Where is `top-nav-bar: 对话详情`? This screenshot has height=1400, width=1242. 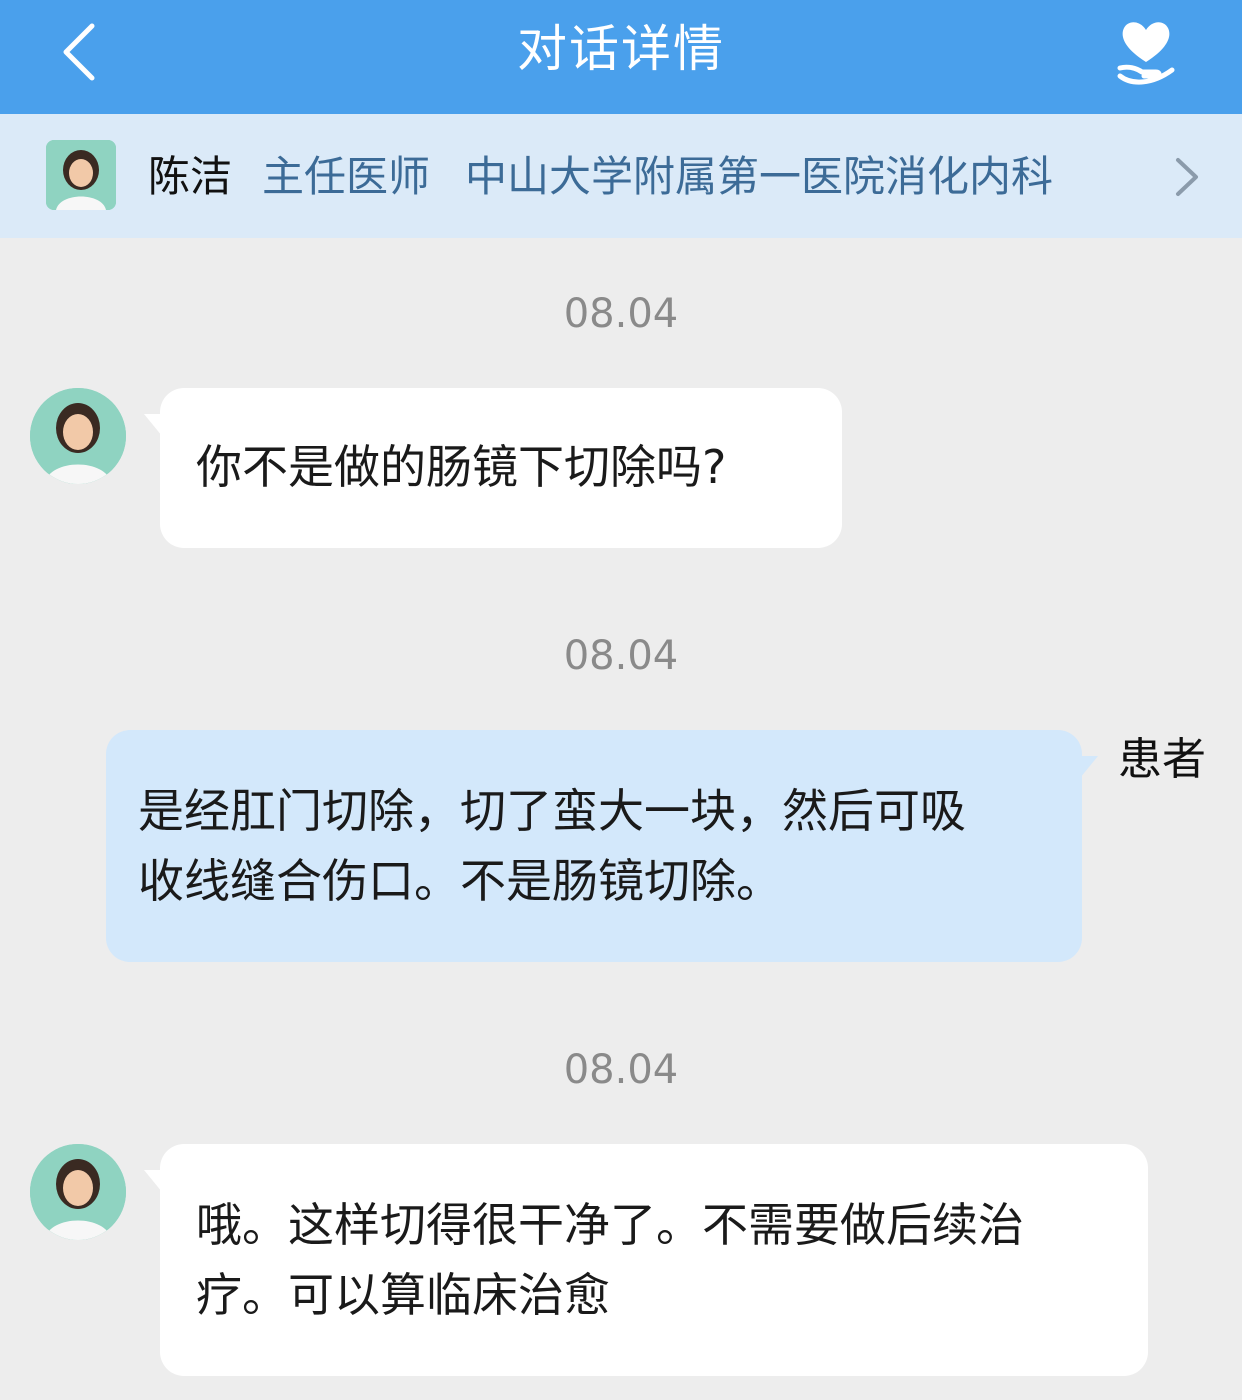 top-nav-bar: 对话详情 is located at coordinates (621, 57).